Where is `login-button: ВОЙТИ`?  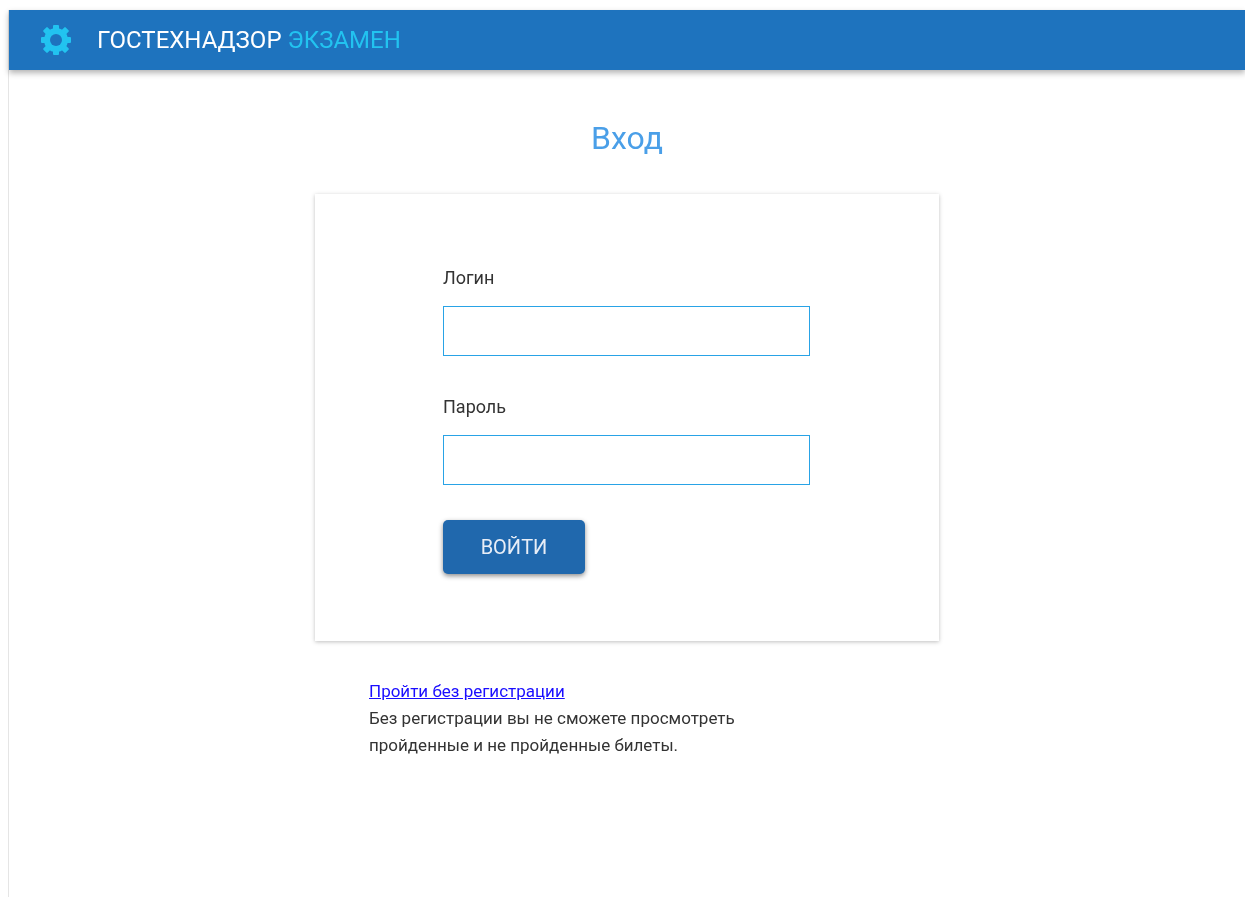
login-button: ВОЙТИ is located at coordinates (514, 547).